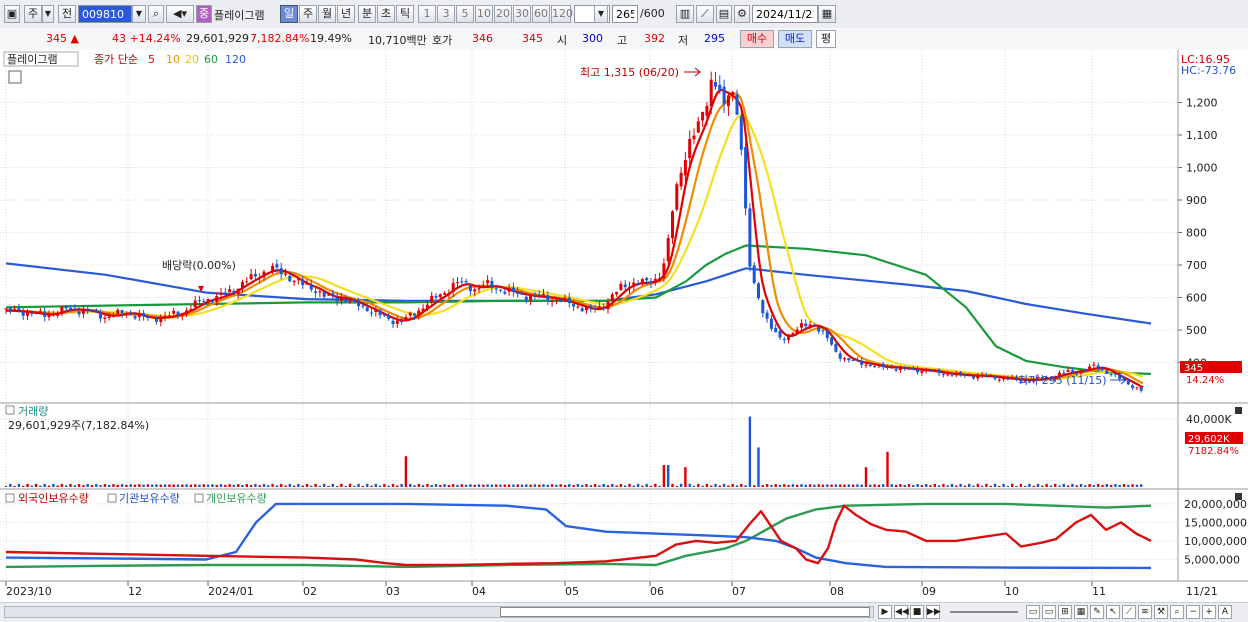  Describe the element at coordinates (984, 612) in the screenshot. I see `zoom-slider` at that location.